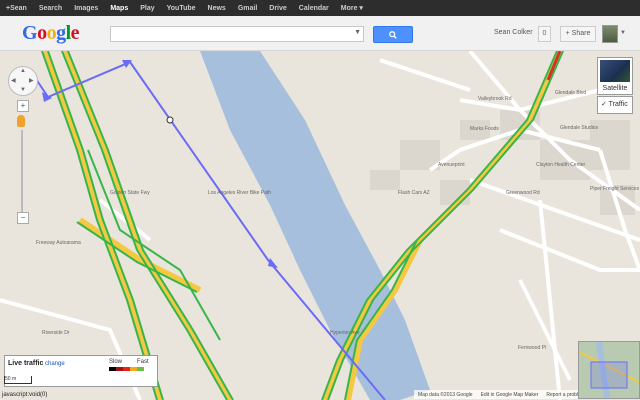 The width and height of the screenshot is (640, 400). What do you see at coordinates (56, 333) in the screenshot?
I see `map-label: Riverside Dr` at bounding box center [56, 333].